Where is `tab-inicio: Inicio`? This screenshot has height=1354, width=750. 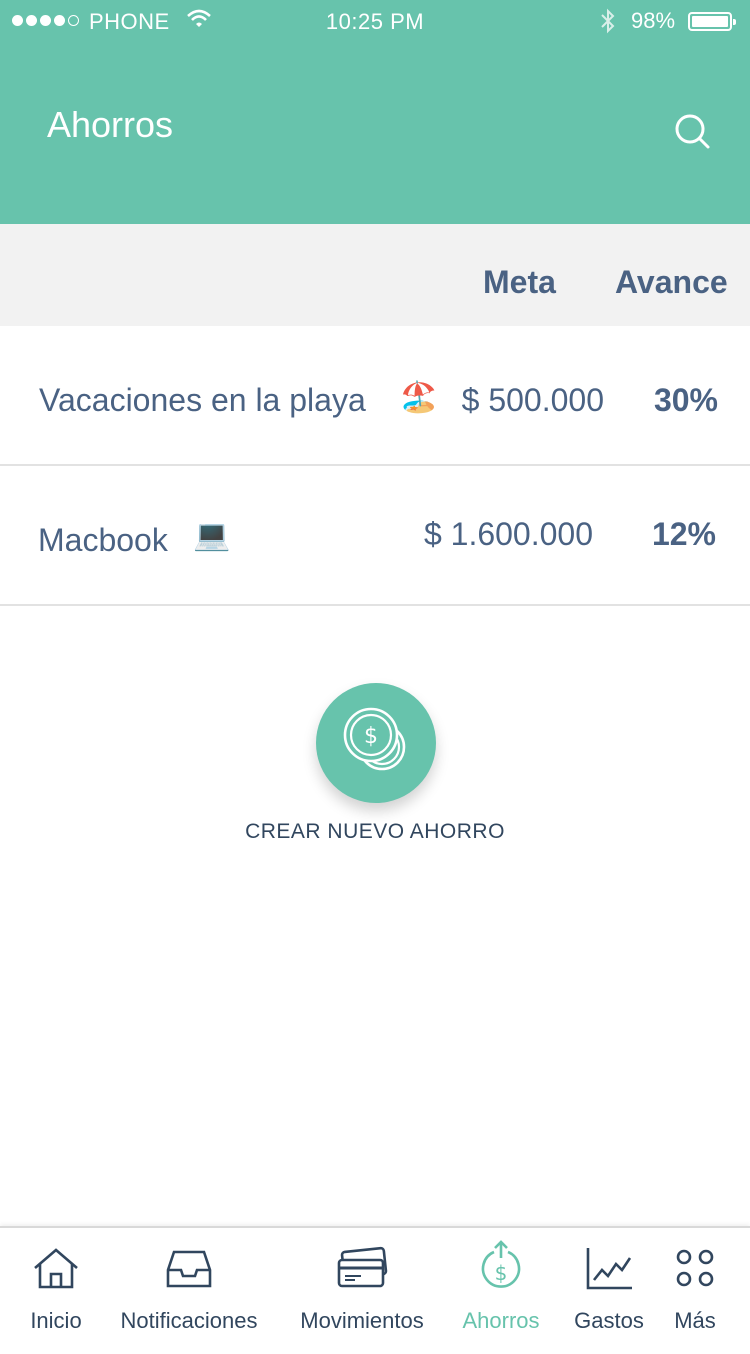
tab-inicio: Inicio is located at coordinates (56, 1291).